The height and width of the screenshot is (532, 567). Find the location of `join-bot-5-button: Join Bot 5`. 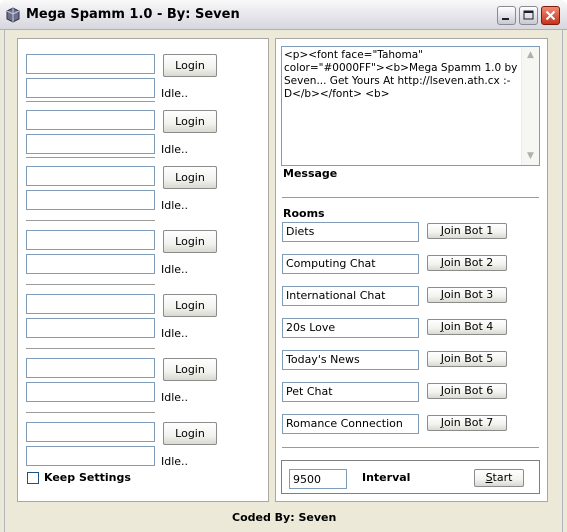

join-bot-5-button: Join Bot 5 is located at coordinates (467, 359).